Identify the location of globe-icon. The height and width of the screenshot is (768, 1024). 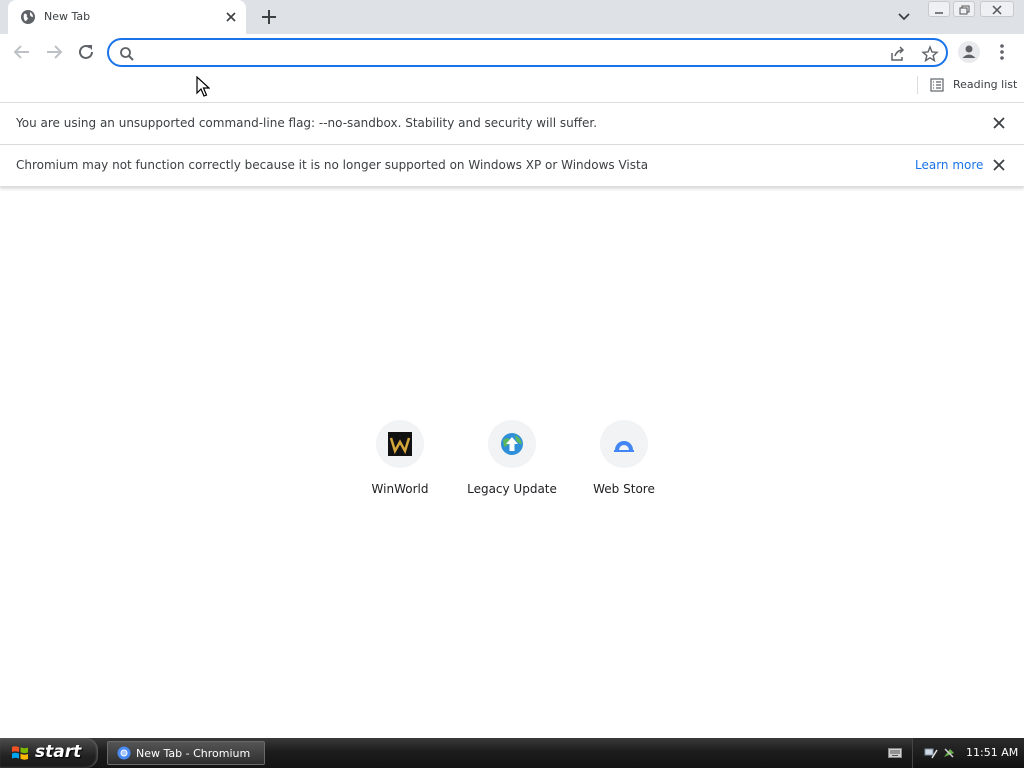
(28, 17).